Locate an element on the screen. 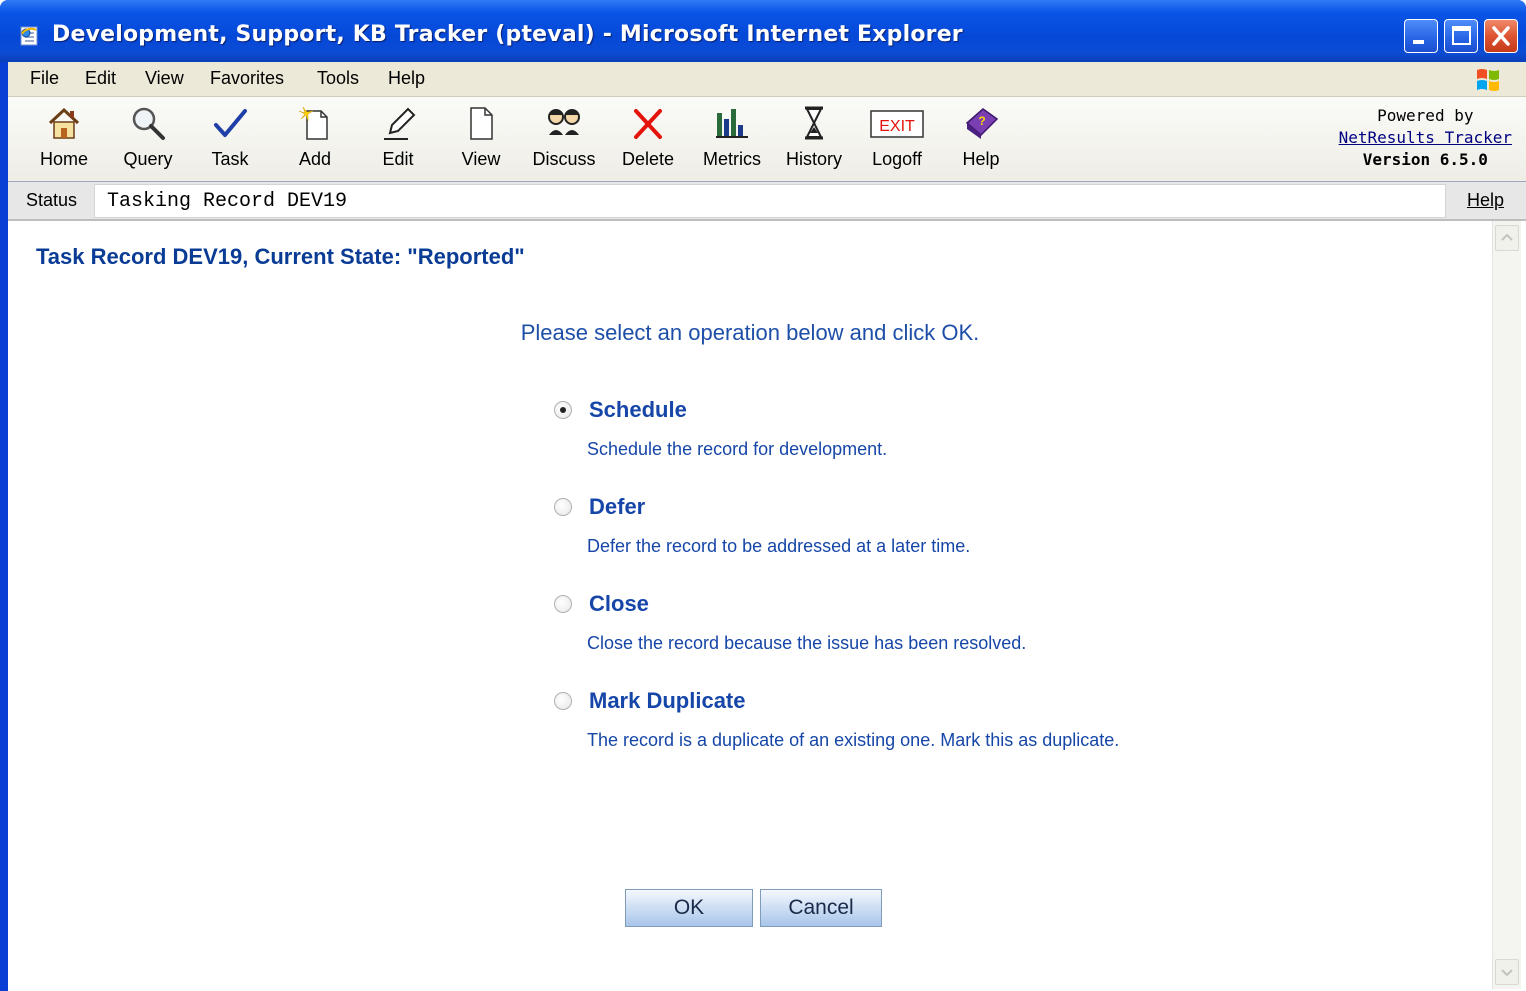  scroll-down-arrow-icon is located at coordinates (1507, 973).